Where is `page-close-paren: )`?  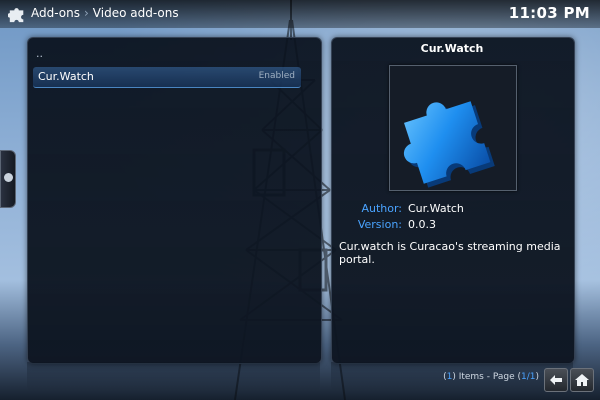 page-close-paren: ) is located at coordinates (537, 377).